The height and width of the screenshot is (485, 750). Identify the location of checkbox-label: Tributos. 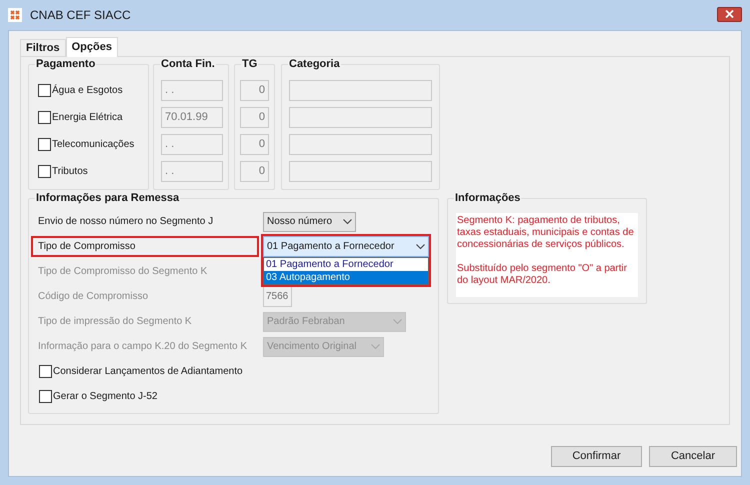
(70, 172).